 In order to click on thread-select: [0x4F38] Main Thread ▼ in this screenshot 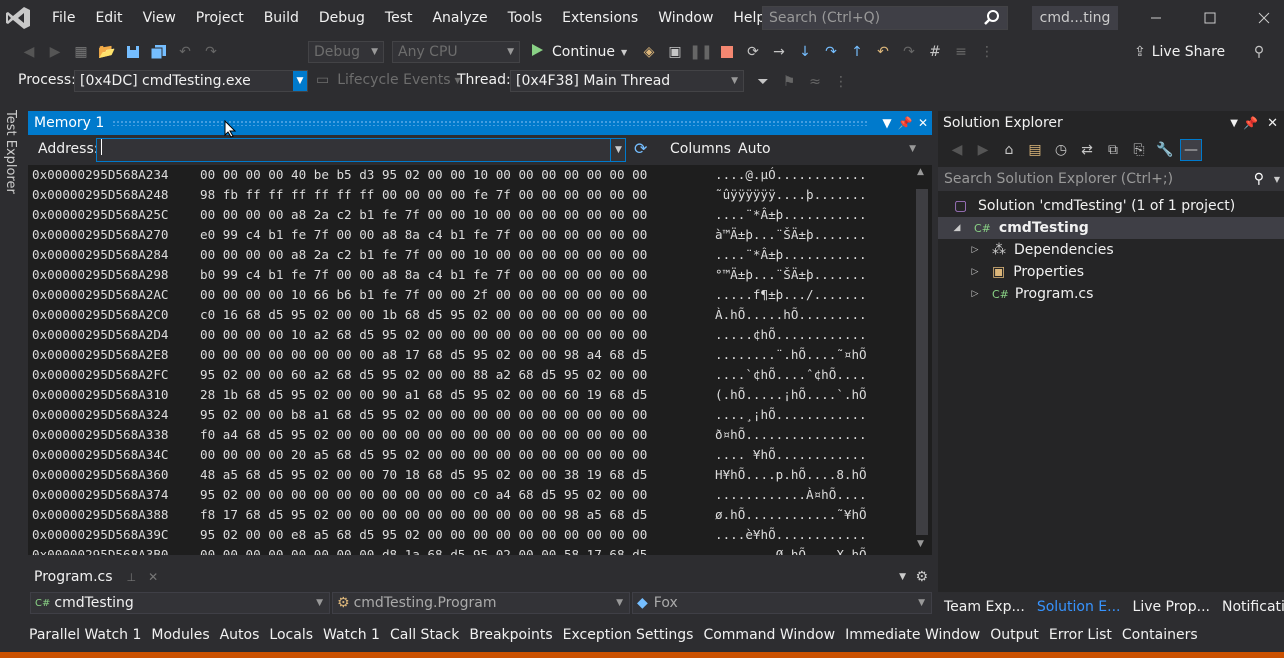, I will do `click(627, 81)`.